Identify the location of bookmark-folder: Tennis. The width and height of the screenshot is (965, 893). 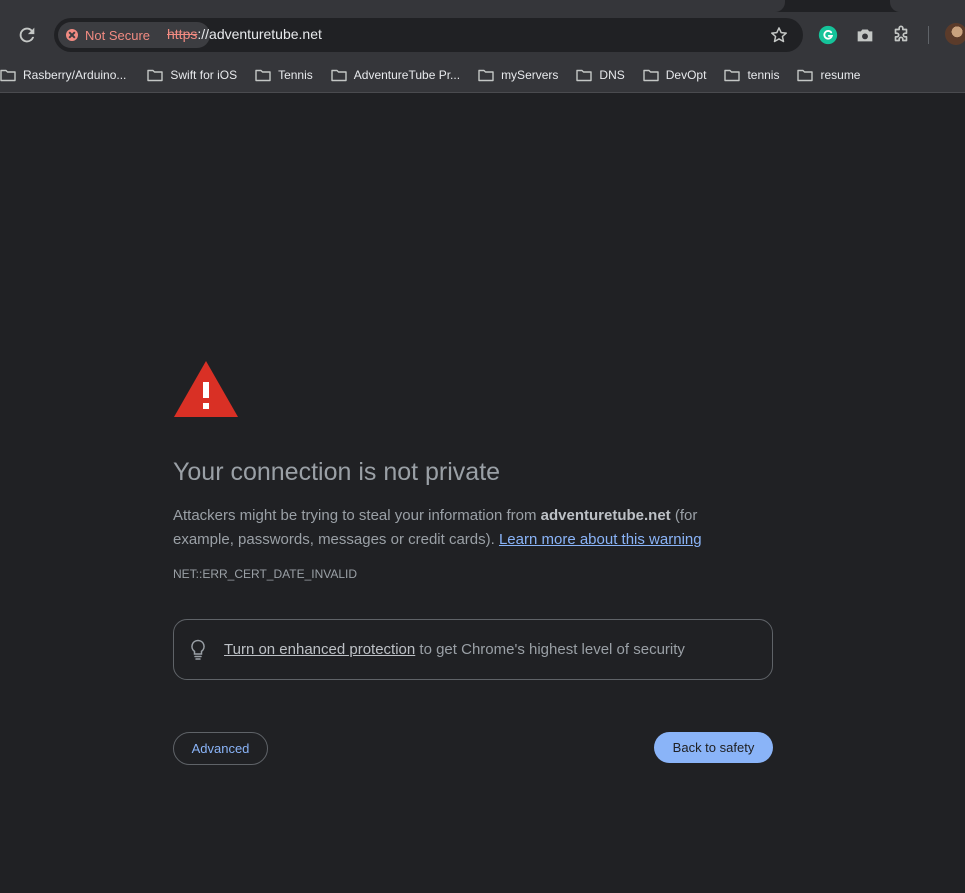
(284, 75).